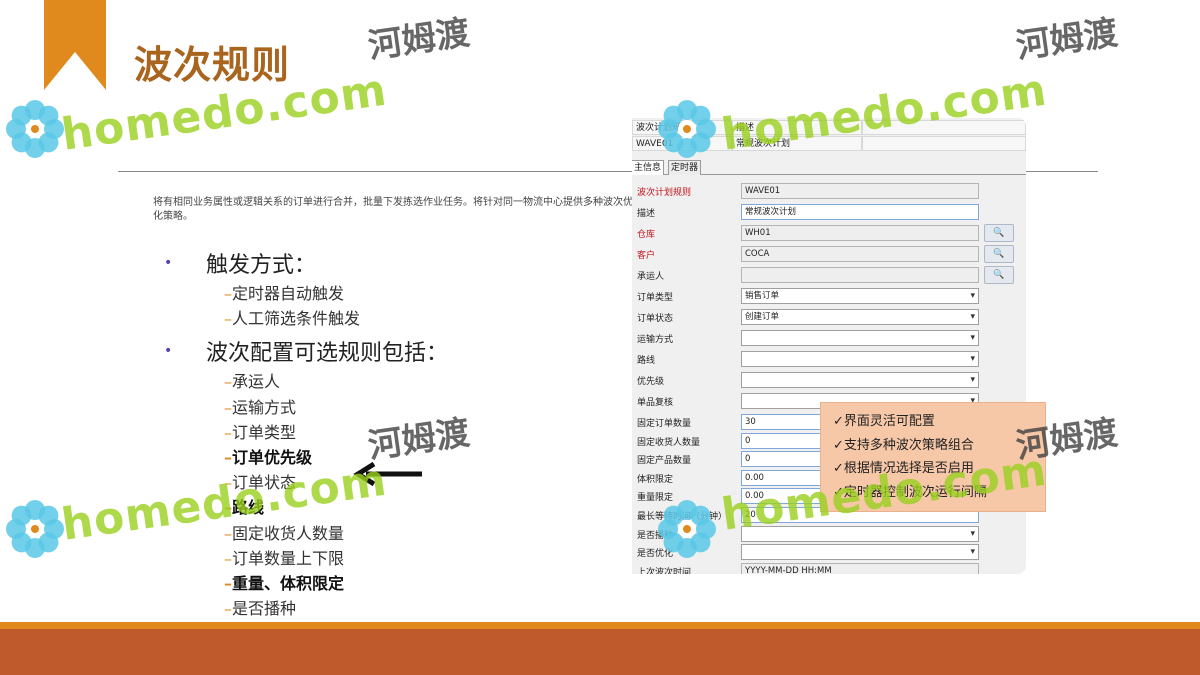 The image size is (1200, 675). I want to click on field-input: WH01, so click(860, 233).